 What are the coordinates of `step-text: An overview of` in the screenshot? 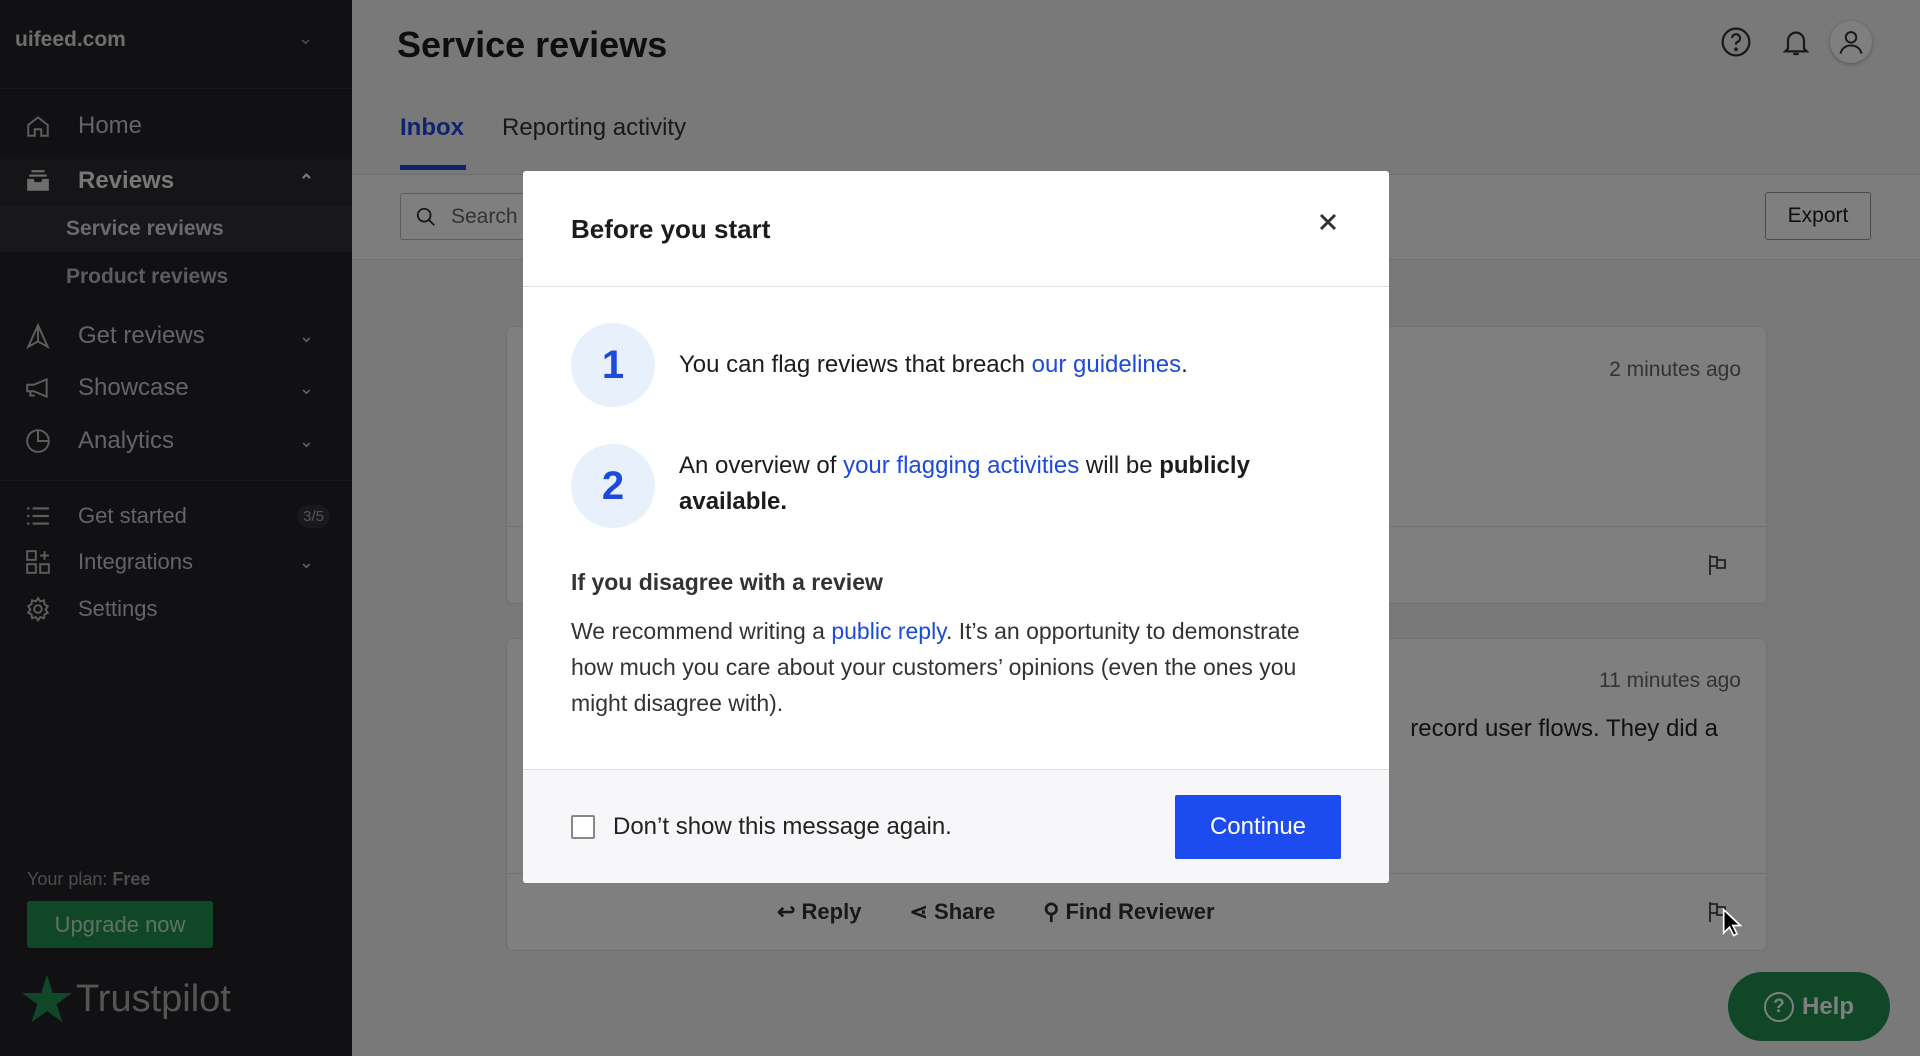 It's located at (761, 465).